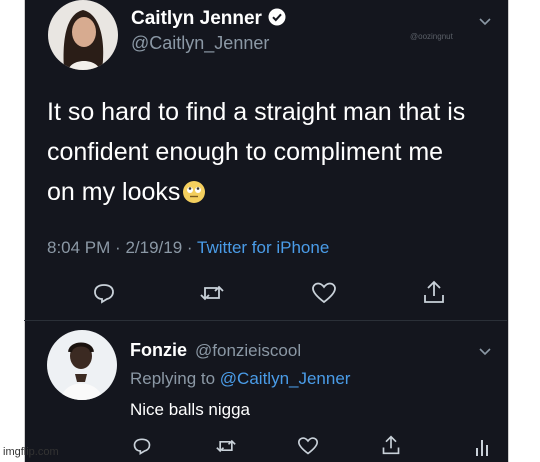 The height and width of the screenshot is (462, 540). Describe the element at coordinates (248, 350) in the screenshot. I see `reply-author-handle: @fonzieiscool` at that location.